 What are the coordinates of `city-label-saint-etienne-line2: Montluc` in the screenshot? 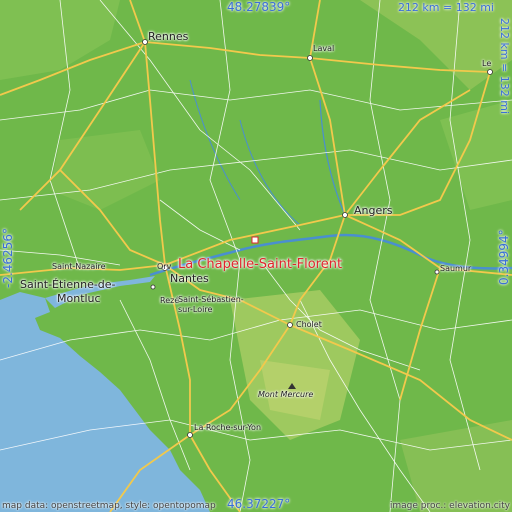 It's located at (79, 298).